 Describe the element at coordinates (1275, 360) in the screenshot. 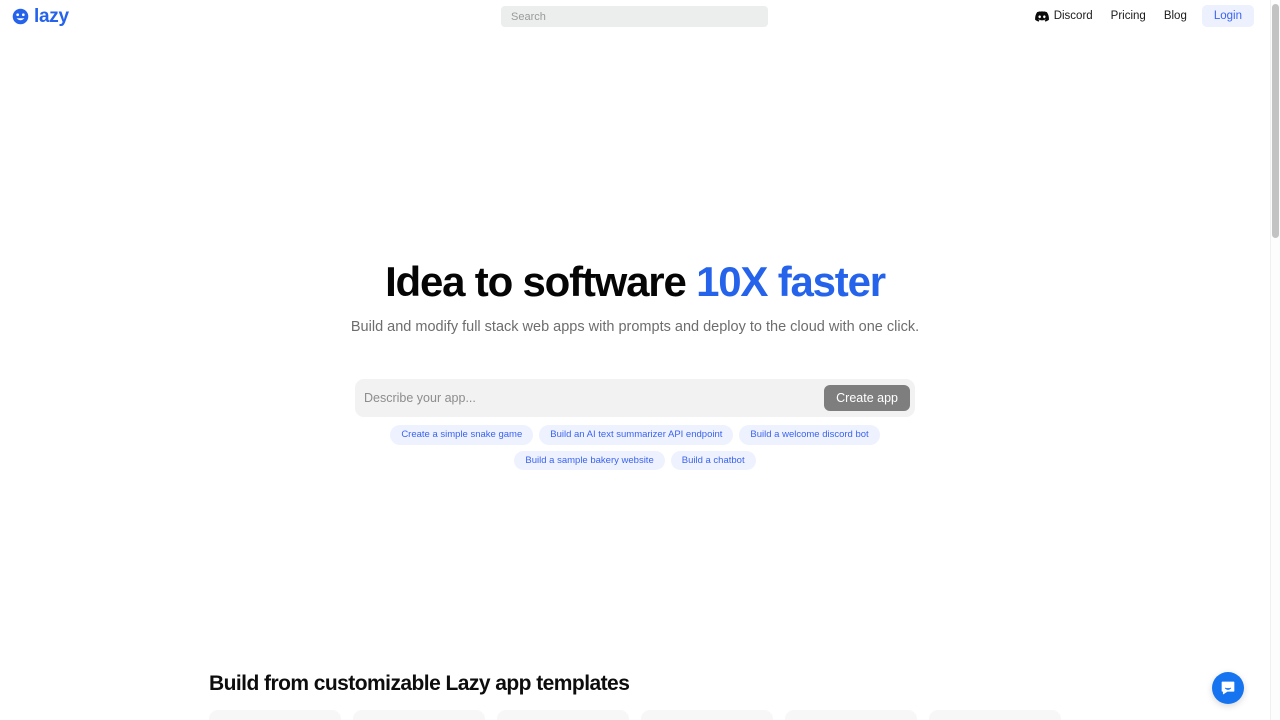

I see `page-scrollbar` at that location.